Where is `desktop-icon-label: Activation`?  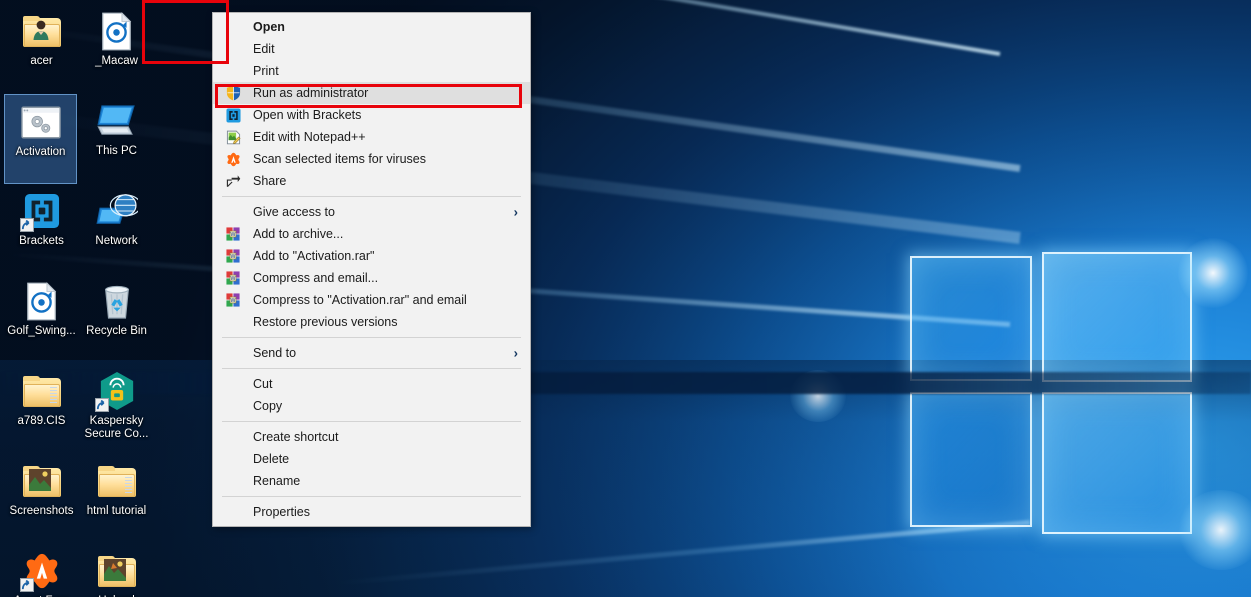
desktop-icon-label: Activation is located at coordinates (40, 152).